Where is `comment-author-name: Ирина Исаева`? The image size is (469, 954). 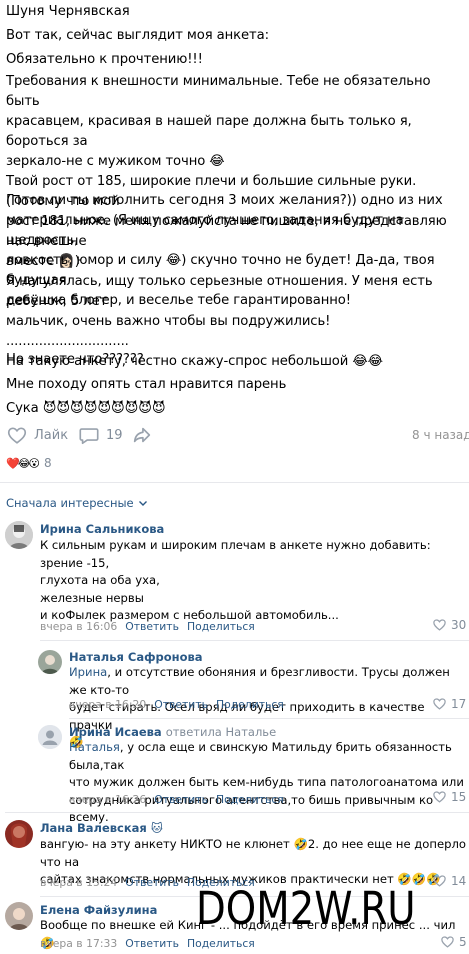 comment-author-name: Ирина Исаева is located at coordinates (115, 732).